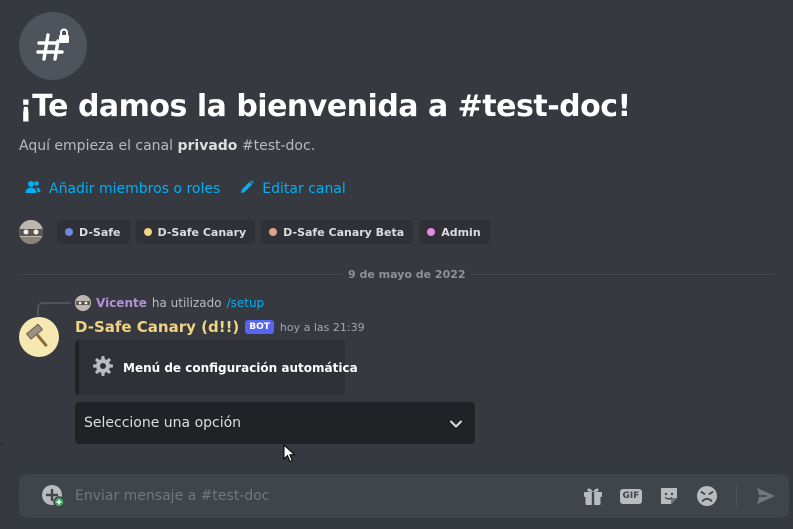 This screenshot has height=529, width=793. What do you see at coordinates (33, 189) in the screenshot?
I see `add-member-icon` at bounding box center [33, 189].